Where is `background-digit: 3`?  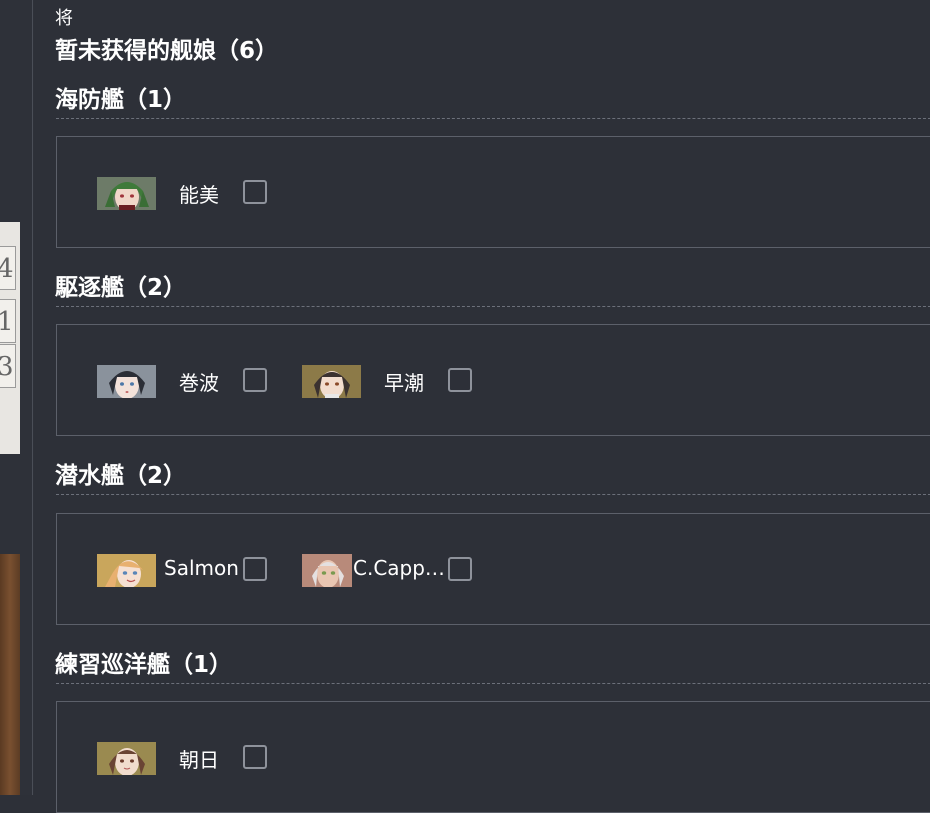 background-digit: 3 is located at coordinates (8, 366).